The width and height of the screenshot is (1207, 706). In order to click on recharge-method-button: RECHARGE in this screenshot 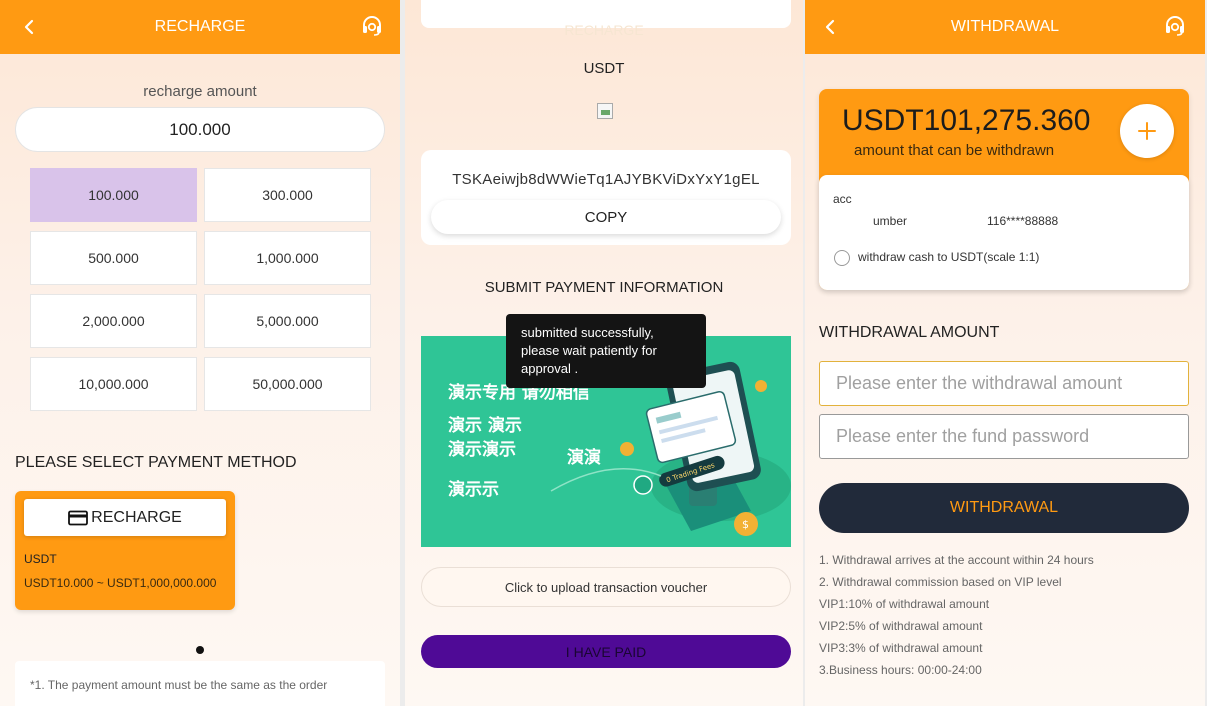, I will do `click(125, 517)`.